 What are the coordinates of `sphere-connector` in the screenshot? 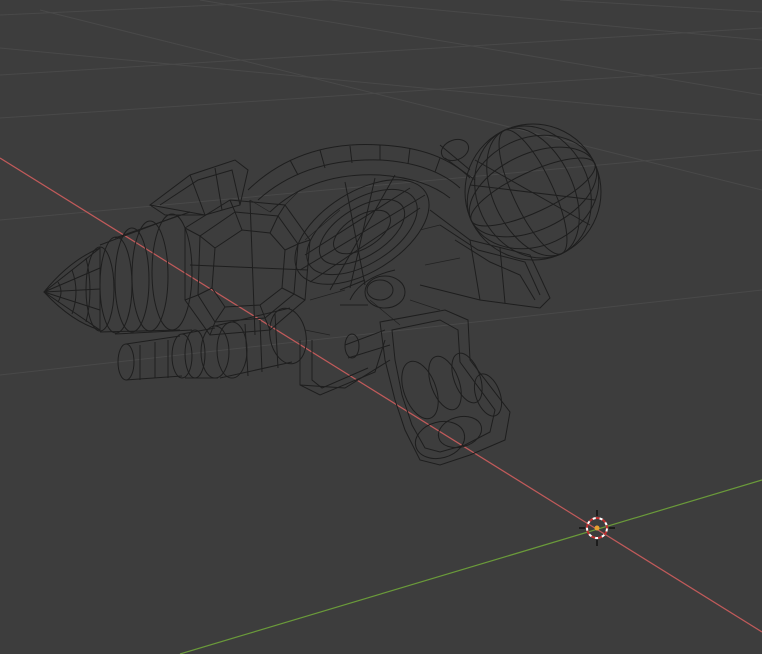 It's located at (457, 159).